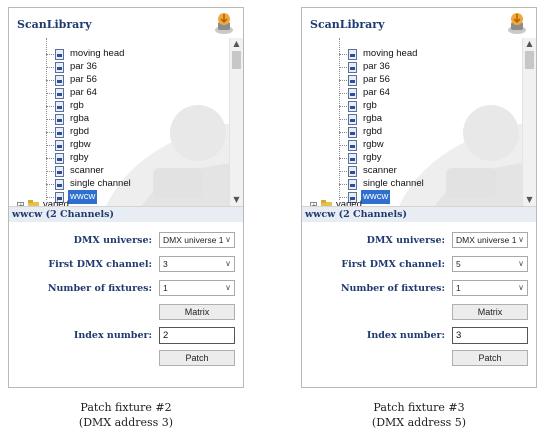  Describe the element at coordinates (419, 407) in the screenshot. I see `caption-line-1: Patch fixture #3` at that location.